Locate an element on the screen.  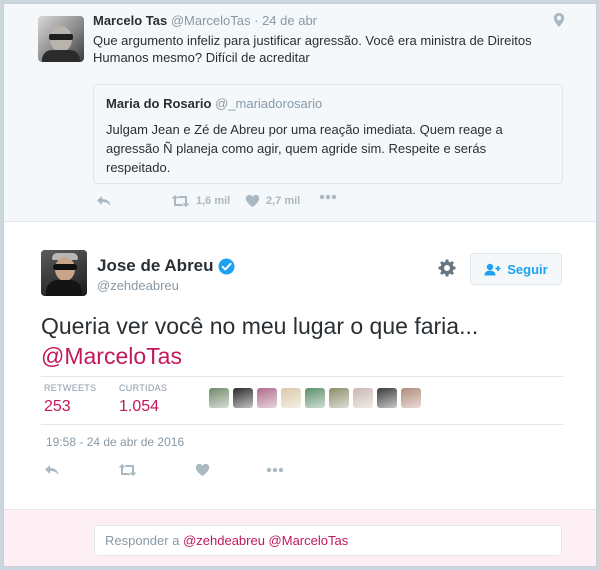
reply-input: Responder a @zehdeabreu @MarceloTas is located at coordinates (328, 540).